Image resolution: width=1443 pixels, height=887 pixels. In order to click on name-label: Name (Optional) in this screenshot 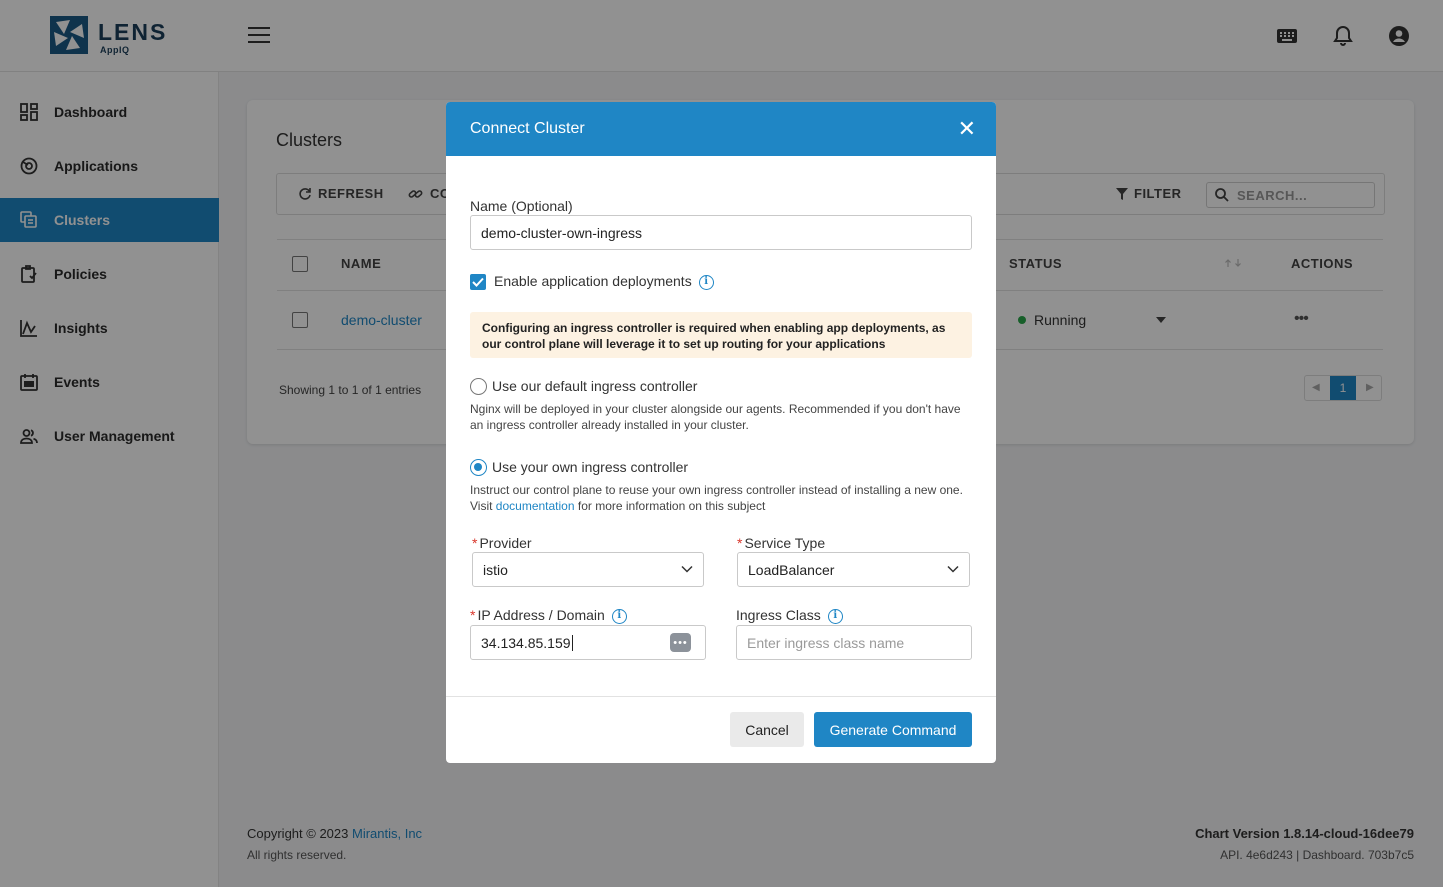, I will do `click(521, 206)`.